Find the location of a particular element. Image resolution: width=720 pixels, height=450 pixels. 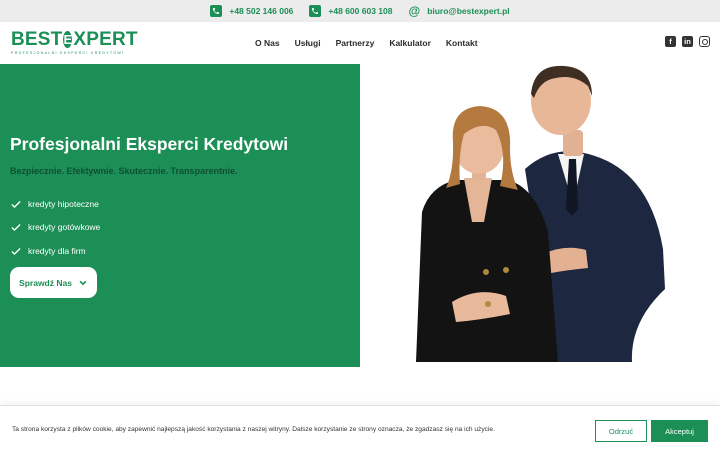

logo-text-best: BEST is located at coordinates (37, 39).